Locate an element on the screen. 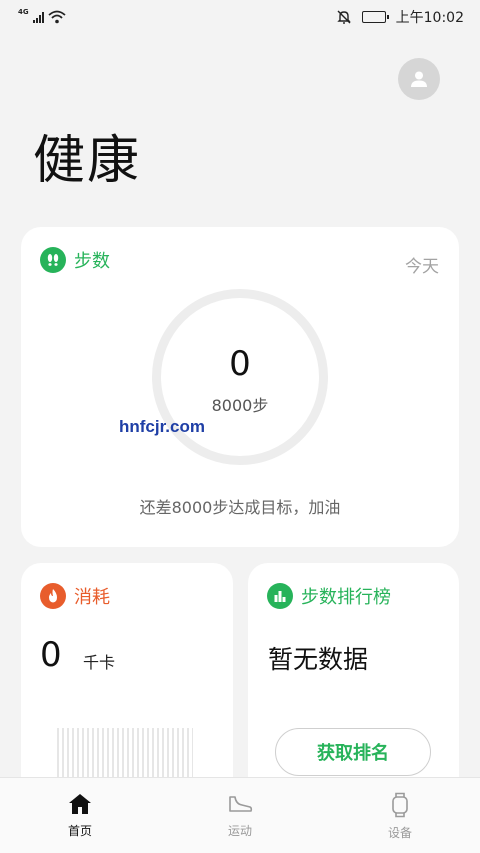 The width and height of the screenshot is (480, 853). battery-icon is located at coordinates (375, 17).